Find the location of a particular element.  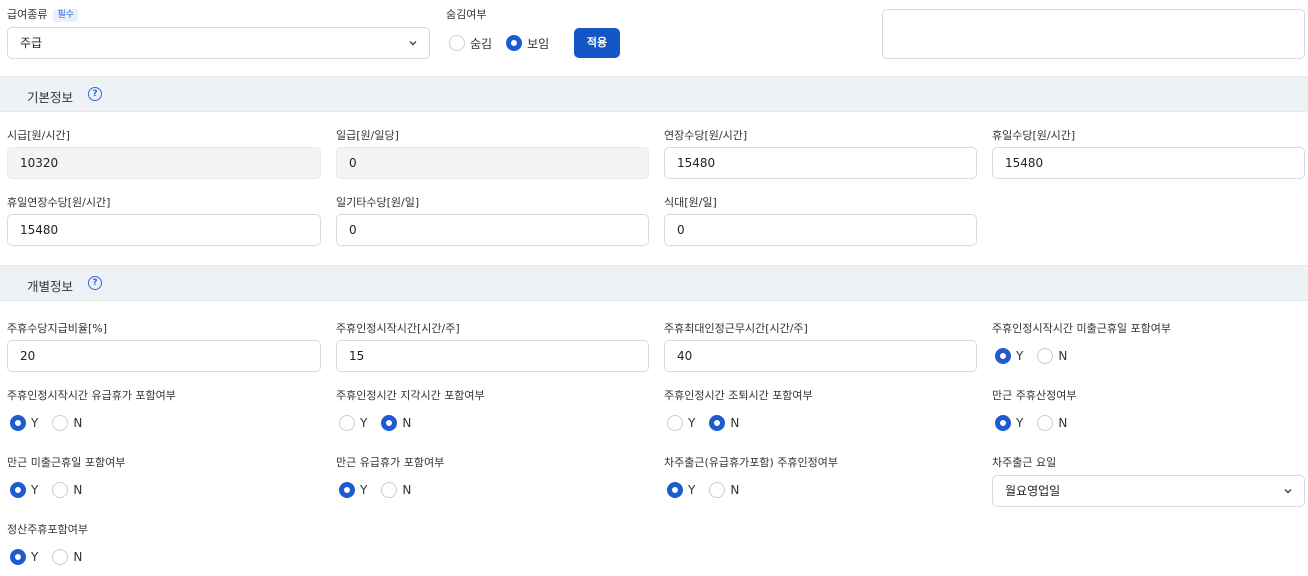

weekly-max-hours-input: 40 is located at coordinates (820, 356).